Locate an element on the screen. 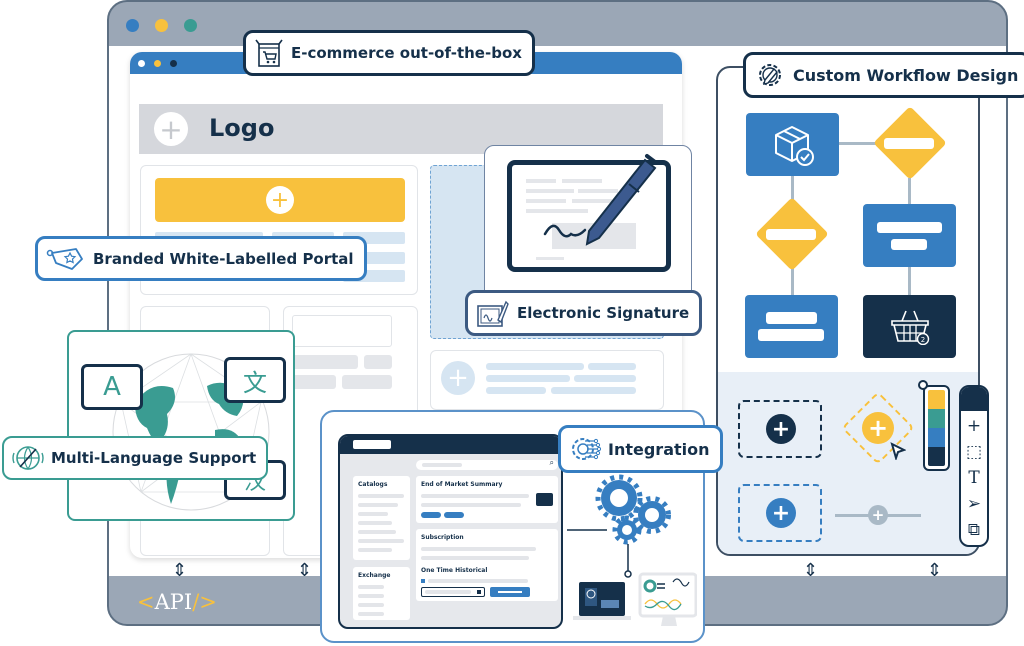  api-text: API is located at coordinates (173, 602).